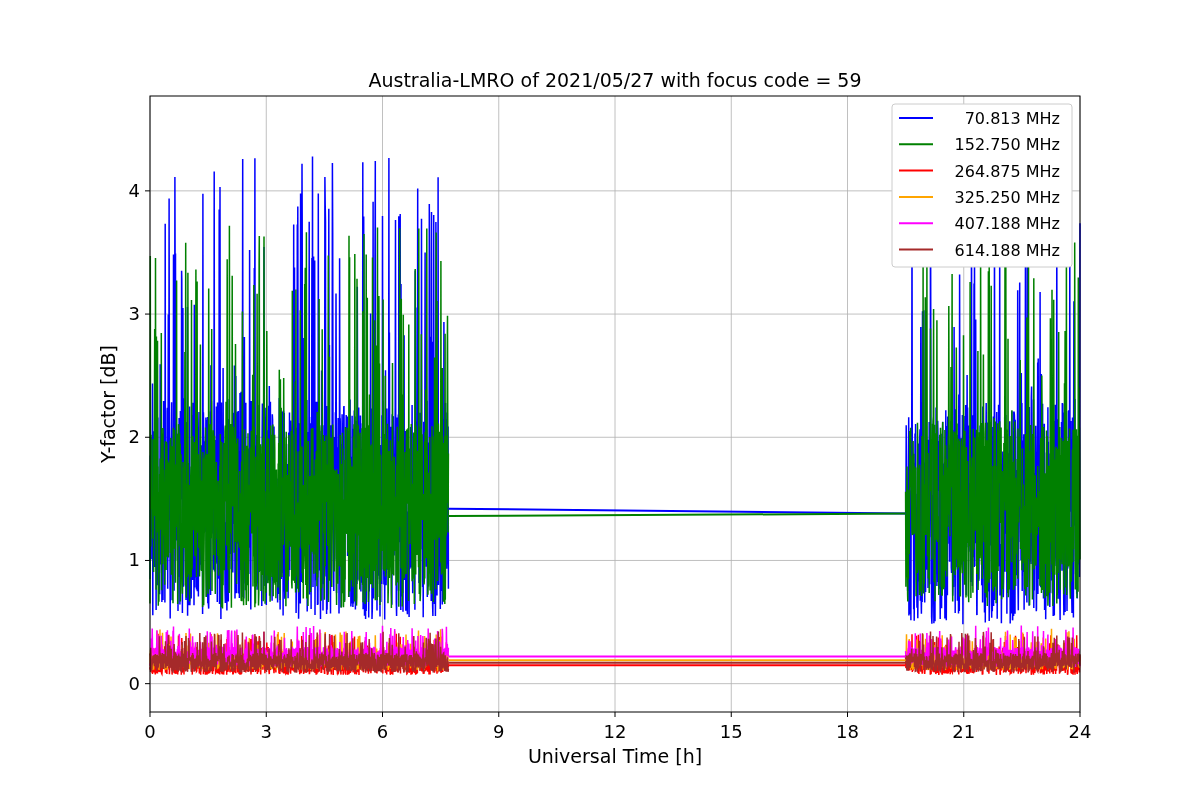 Image resolution: width=1200 pixels, height=800 pixels. Describe the element at coordinates (1007, 197) in the screenshot. I see `legend-label: 325.250 MHz` at that location.